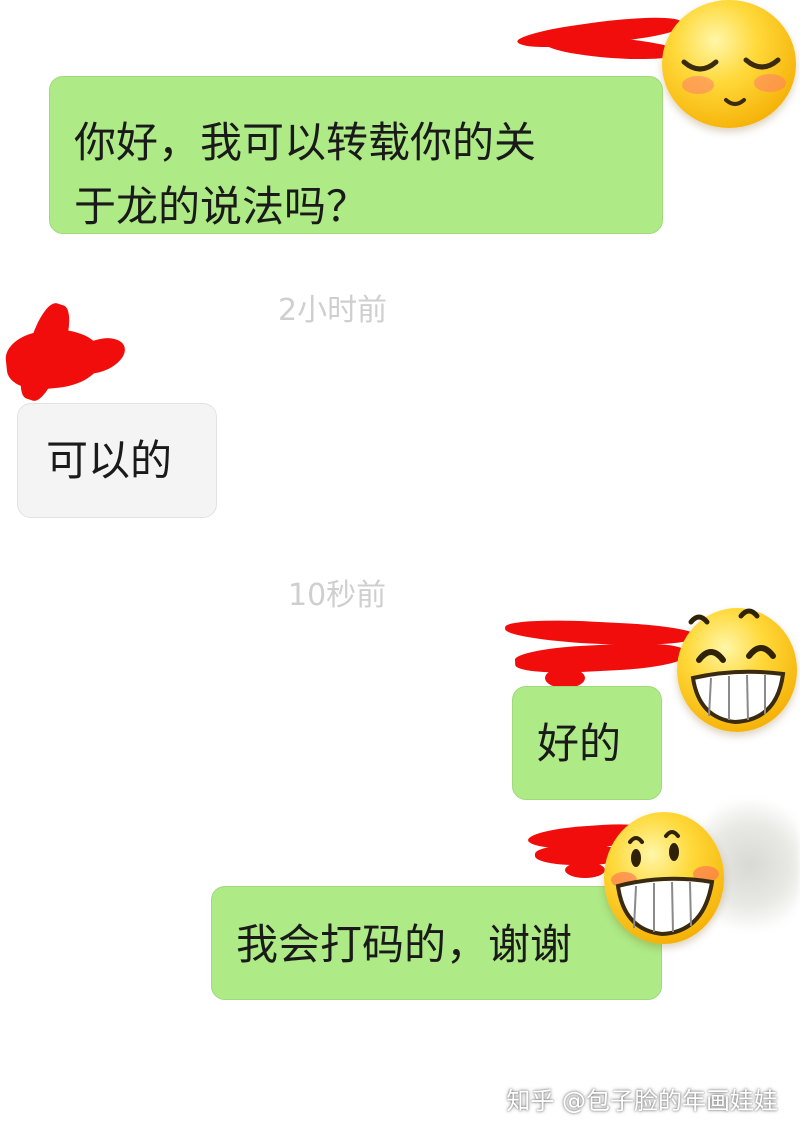 The width and height of the screenshot is (800, 1134). I want to click on message-bubble-sent: 好的, so click(587, 743).